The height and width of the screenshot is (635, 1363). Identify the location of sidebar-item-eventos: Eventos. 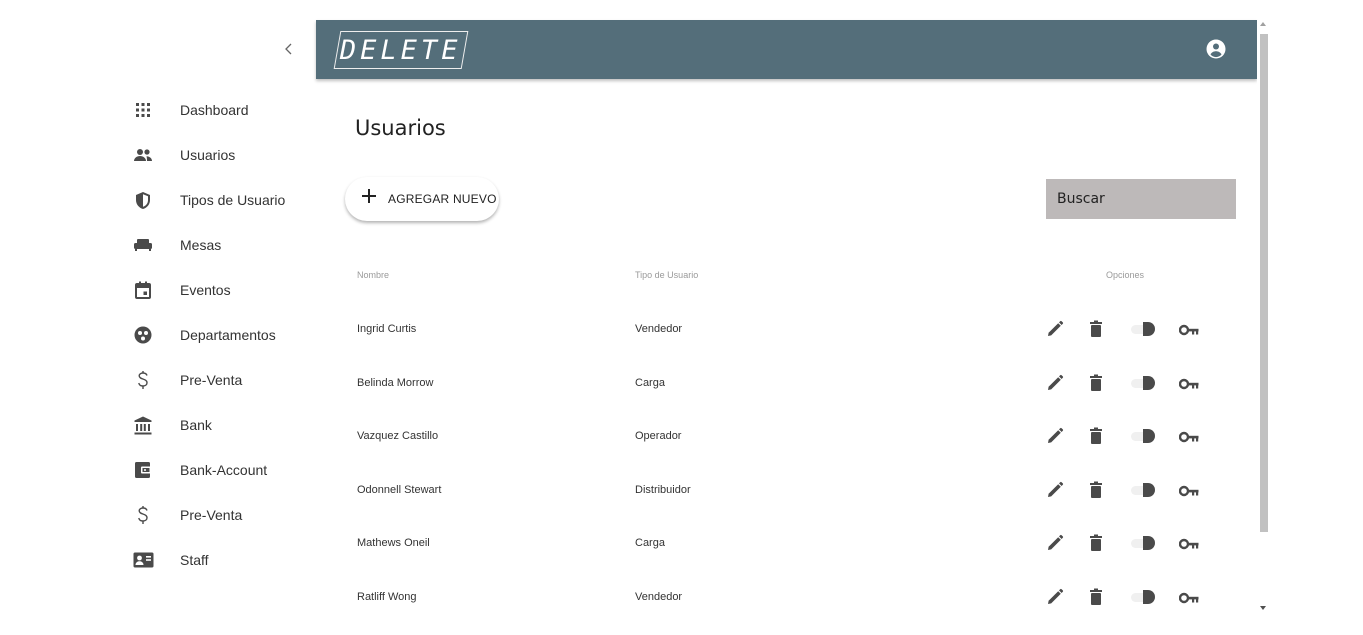
(220, 290).